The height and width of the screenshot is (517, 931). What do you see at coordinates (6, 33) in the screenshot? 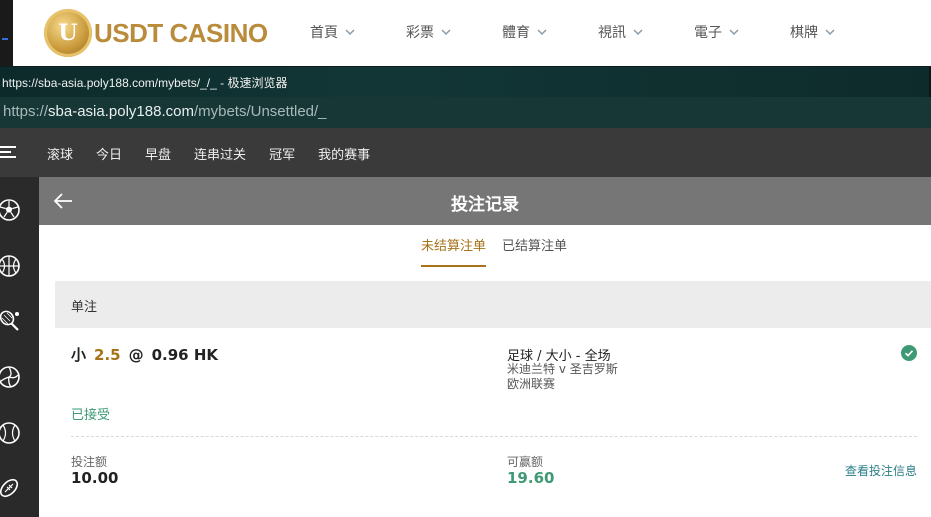
I see `side-edge` at bounding box center [6, 33].